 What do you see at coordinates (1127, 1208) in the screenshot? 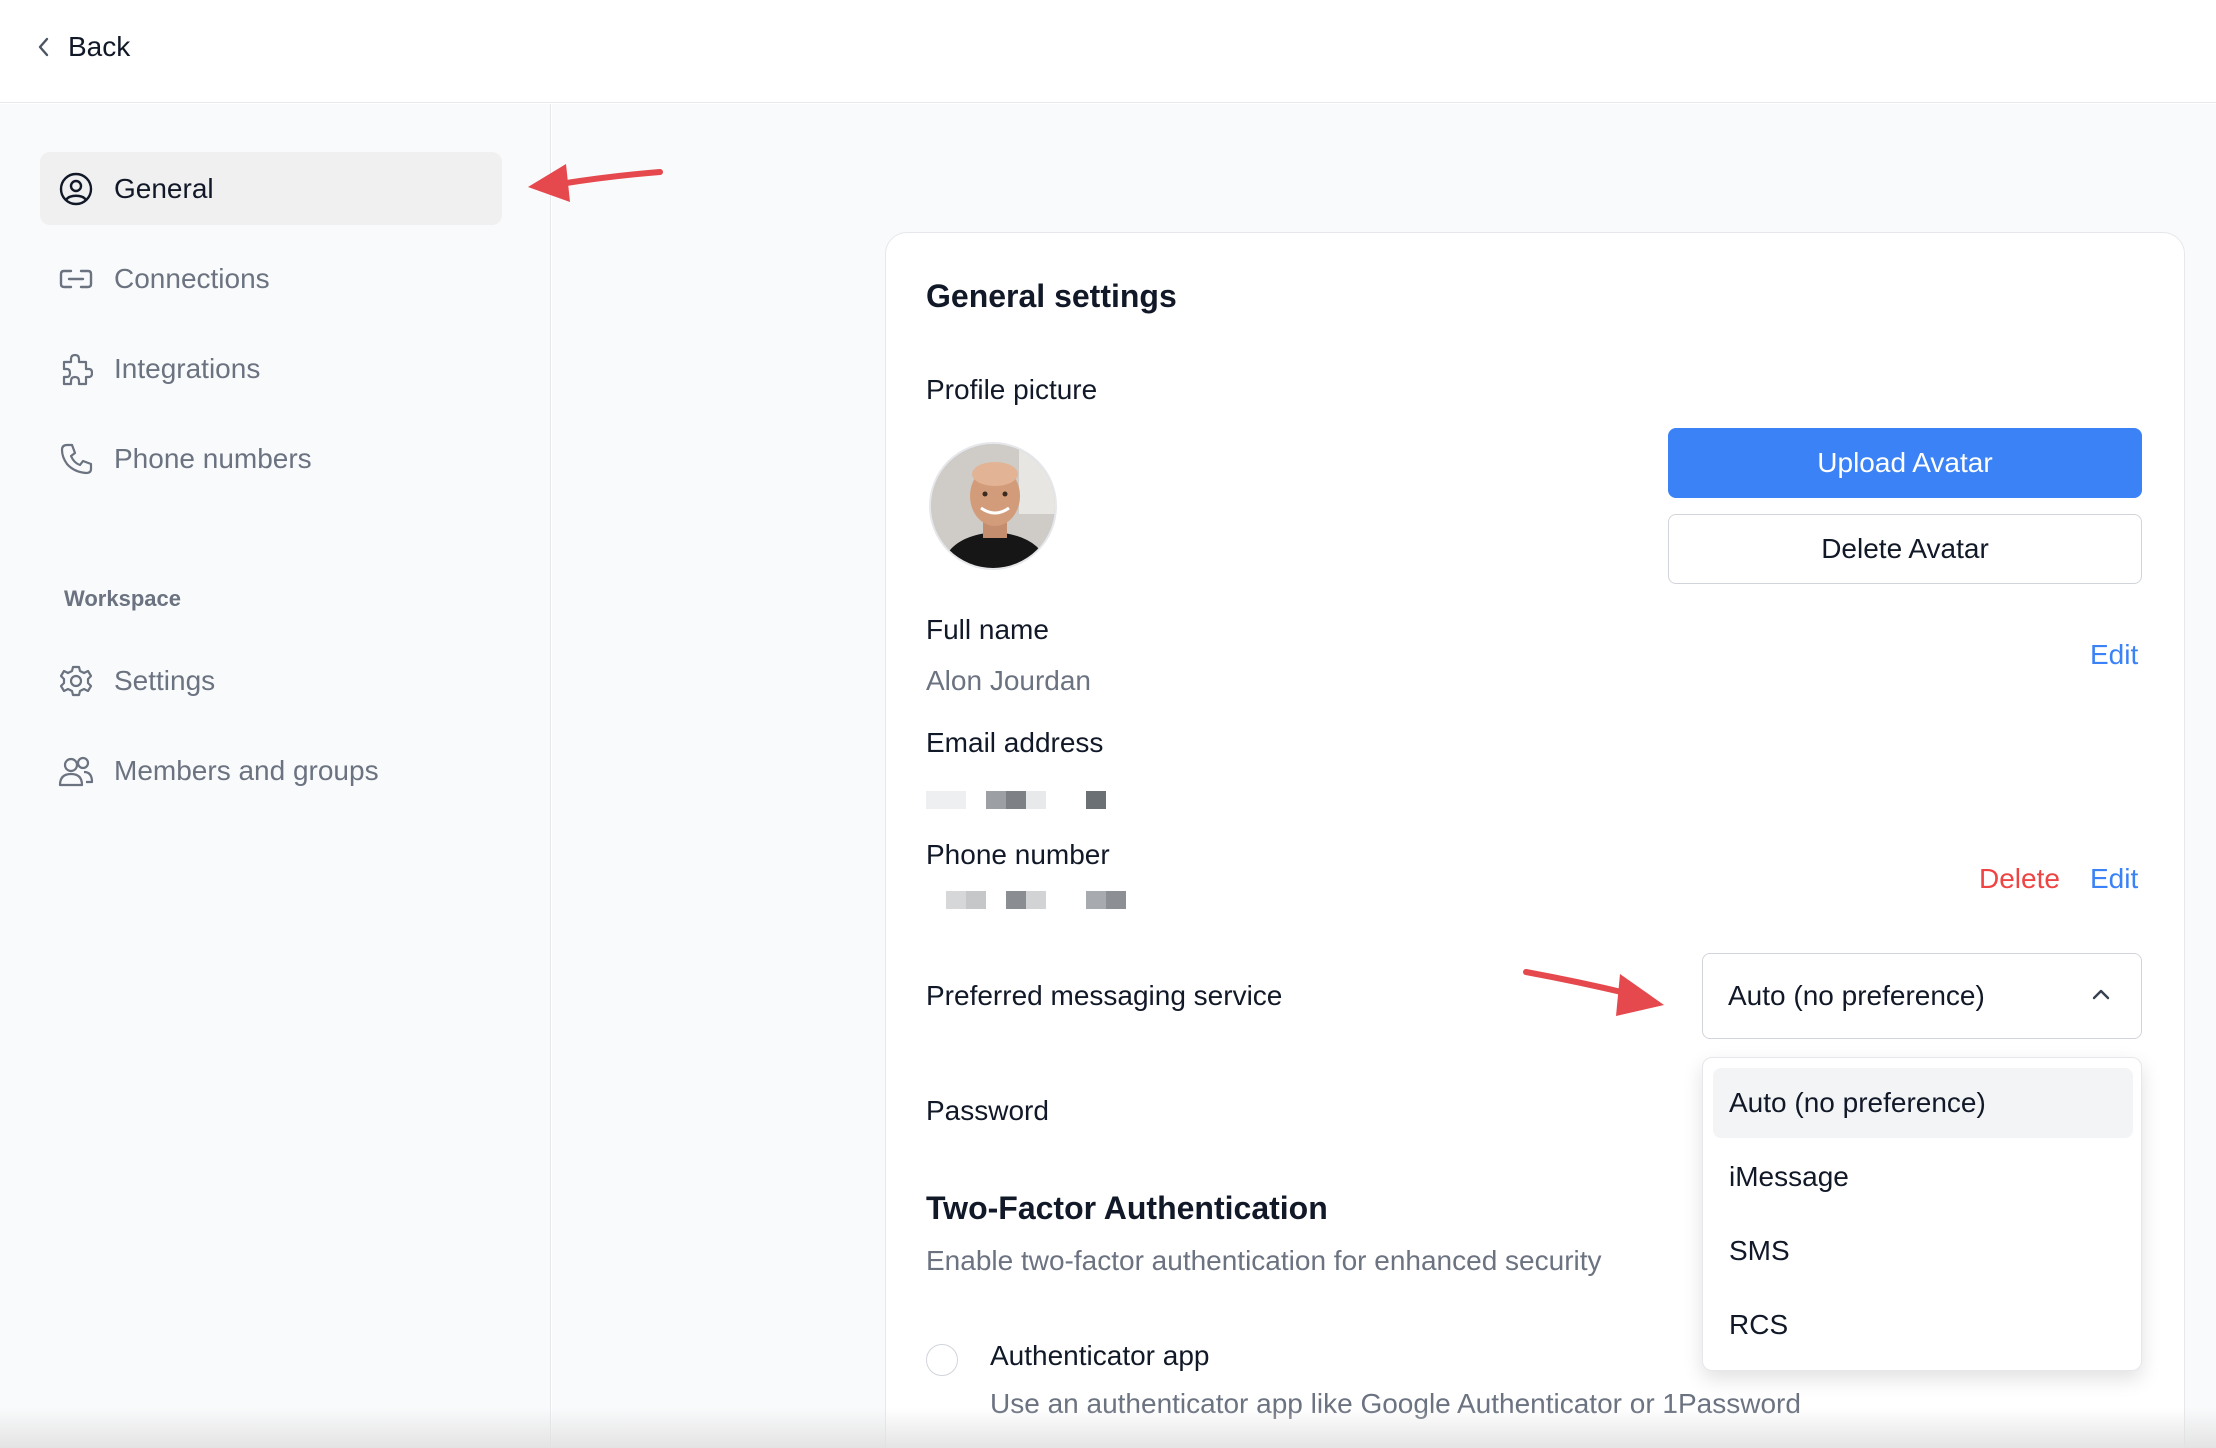
I see `two-factor-title: Two-Factor Authentication` at bounding box center [1127, 1208].